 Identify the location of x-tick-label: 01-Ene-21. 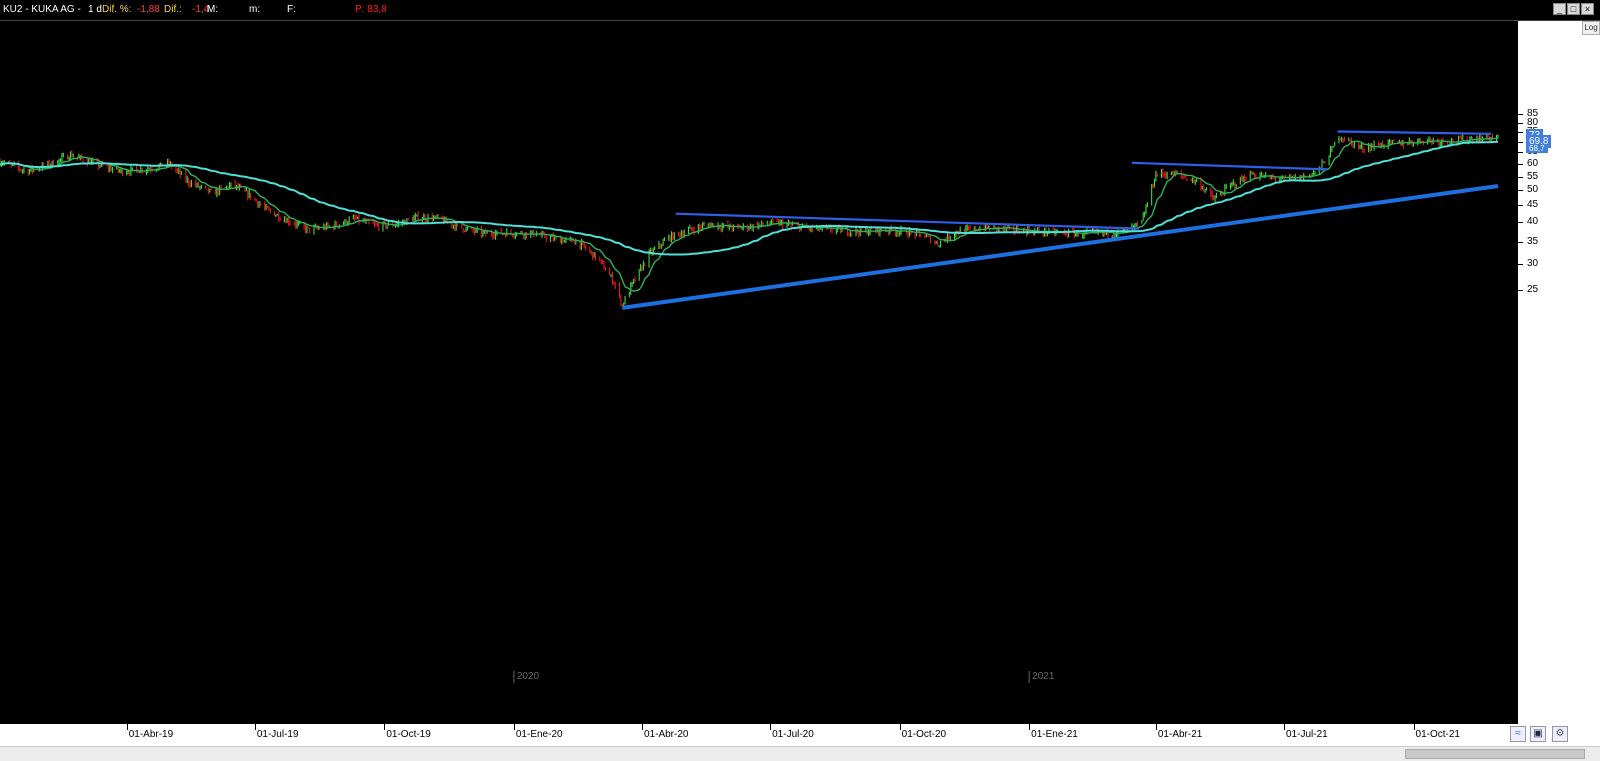
(1054, 734).